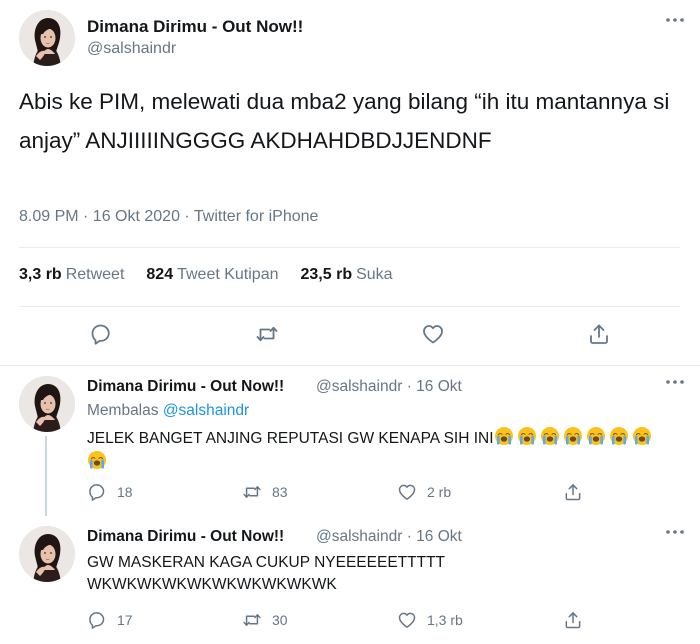 This screenshot has width=700, height=644. I want to click on reply-count: 17, so click(125, 620).